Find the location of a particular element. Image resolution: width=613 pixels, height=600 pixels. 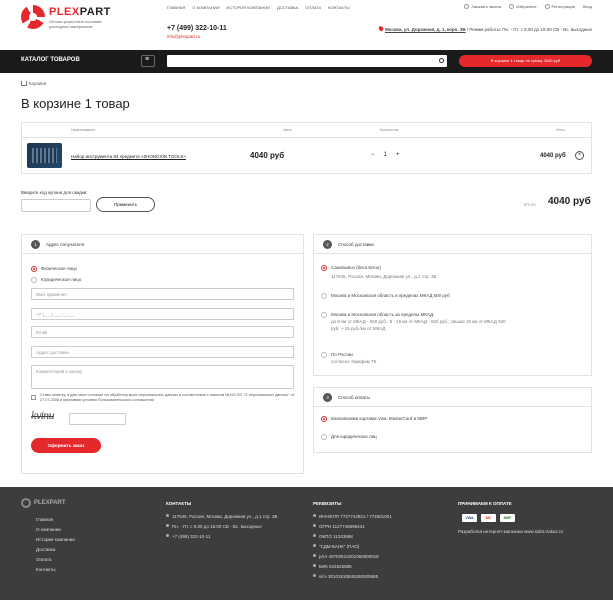

favorites-link: Избранное is located at coordinates (523, 7).